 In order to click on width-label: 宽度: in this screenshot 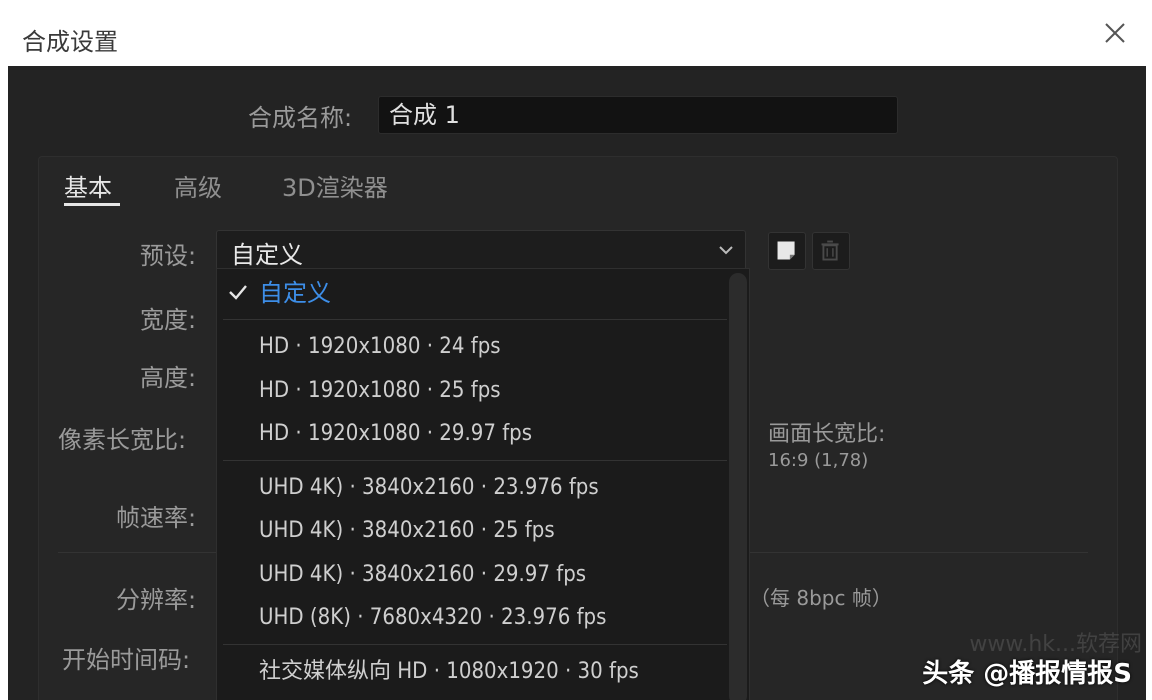, I will do `click(168, 320)`.